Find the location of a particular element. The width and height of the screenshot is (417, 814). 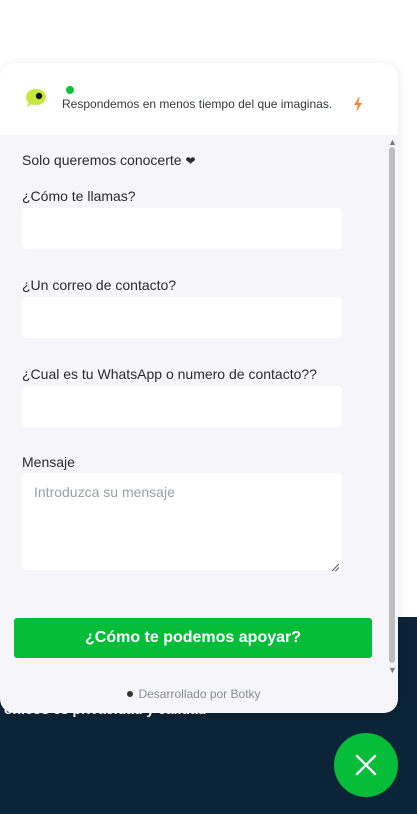

botky-logo-icon is located at coordinates (130, 693).